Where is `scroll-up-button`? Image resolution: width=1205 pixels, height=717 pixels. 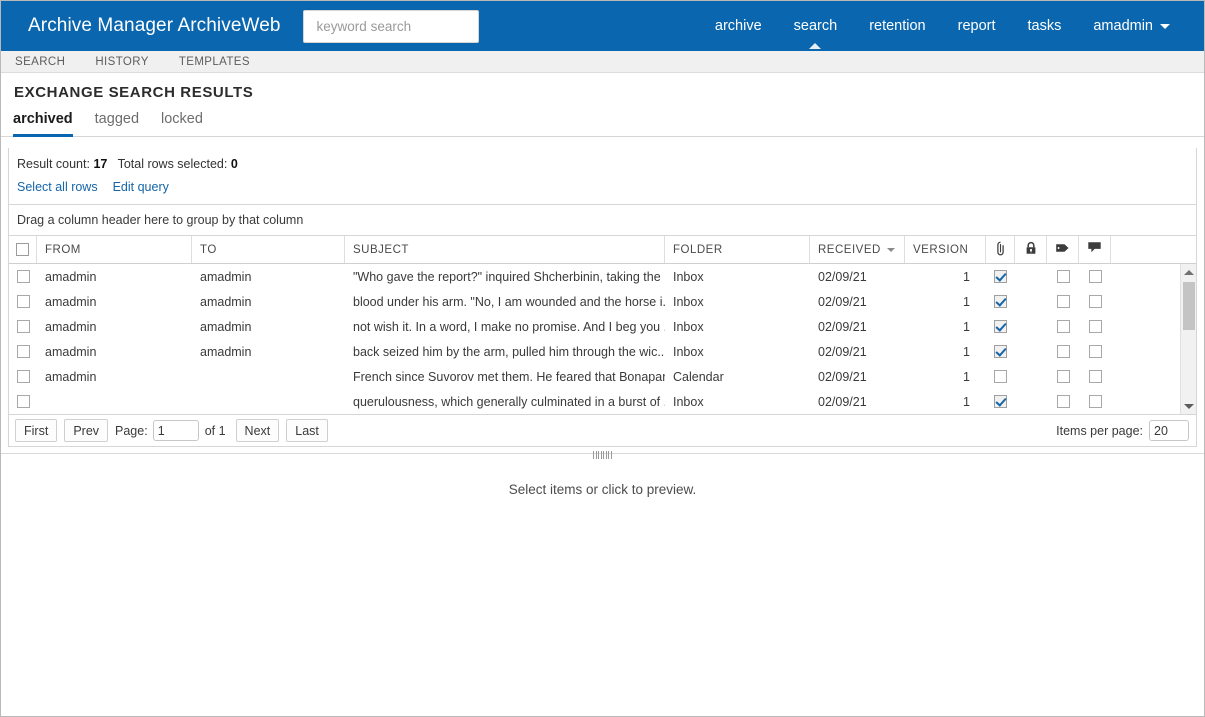 scroll-up-button is located at coordinates (1188, 272).